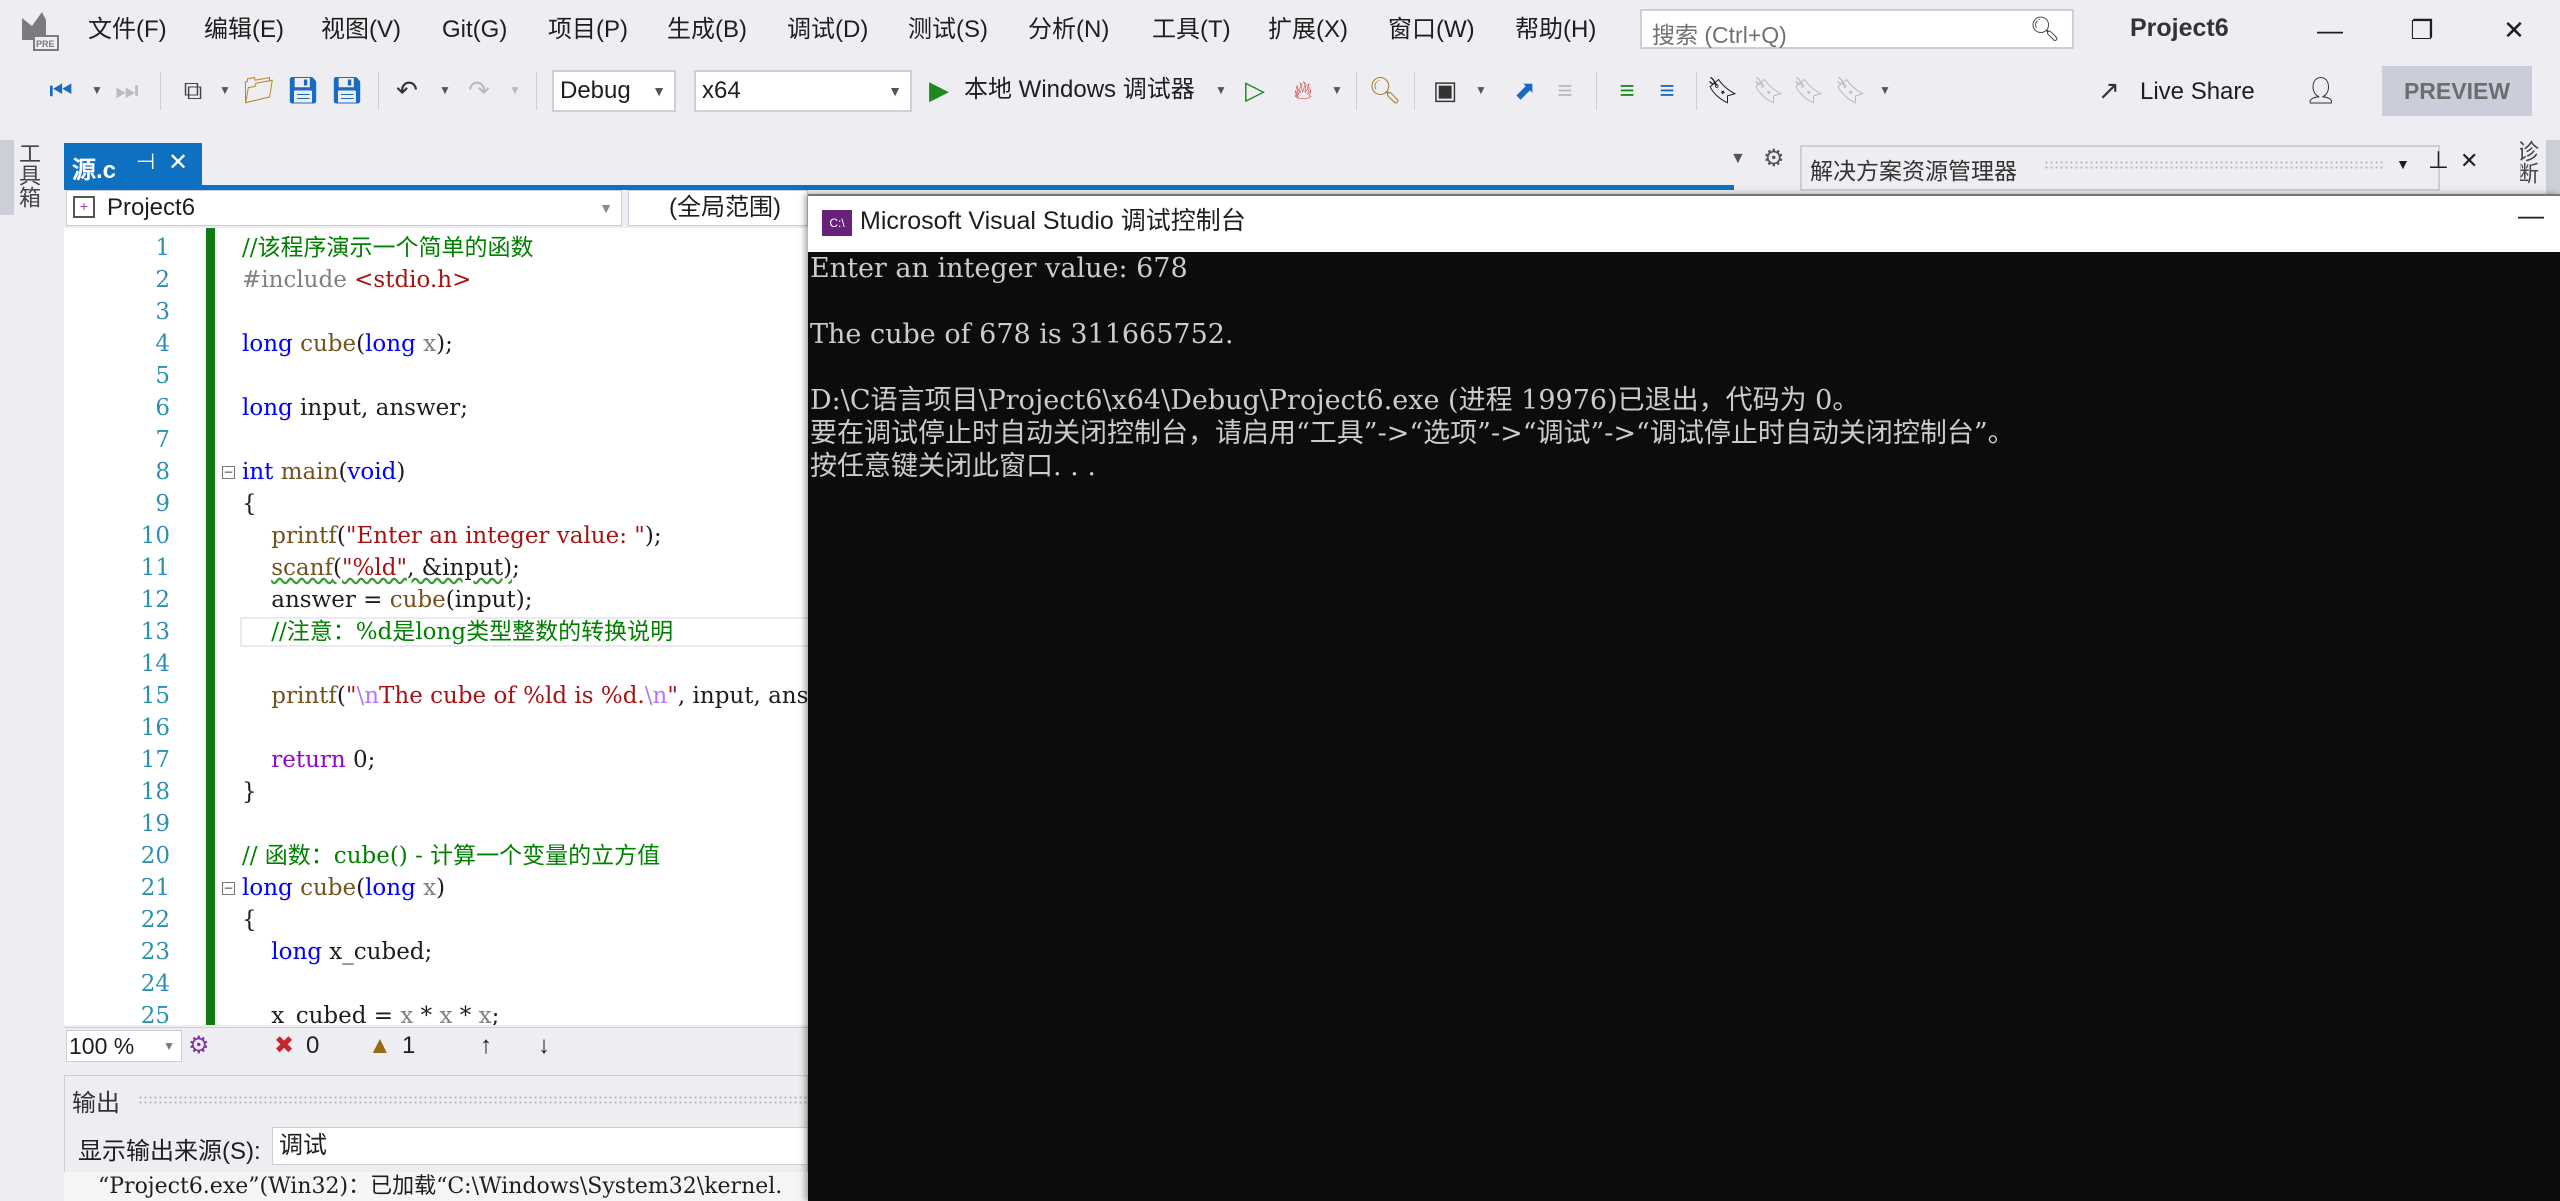 This screenshot has width=2560, height=1201. What do you see at coordinates (1555, 30) in the screenshot?
I see `menu-help: 帮助(H)` at bounding box center [1555, 30].